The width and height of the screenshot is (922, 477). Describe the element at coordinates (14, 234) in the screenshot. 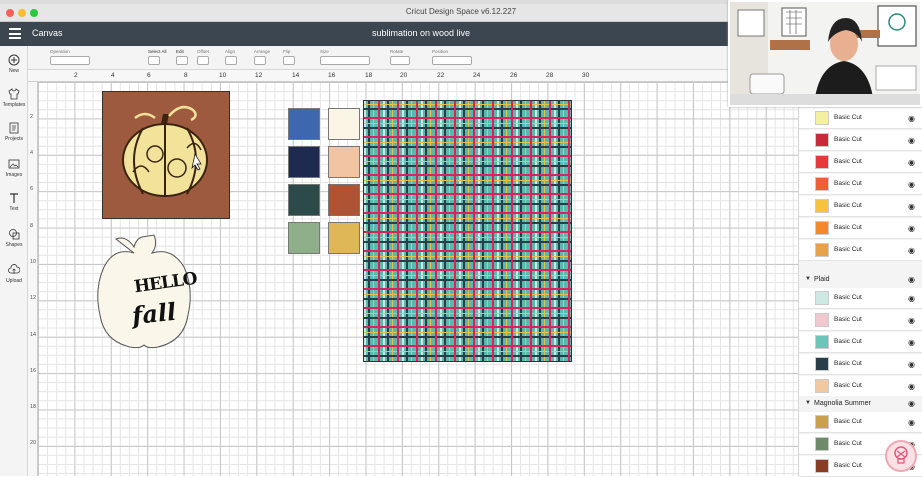

I see `shapes-icon` at that location.